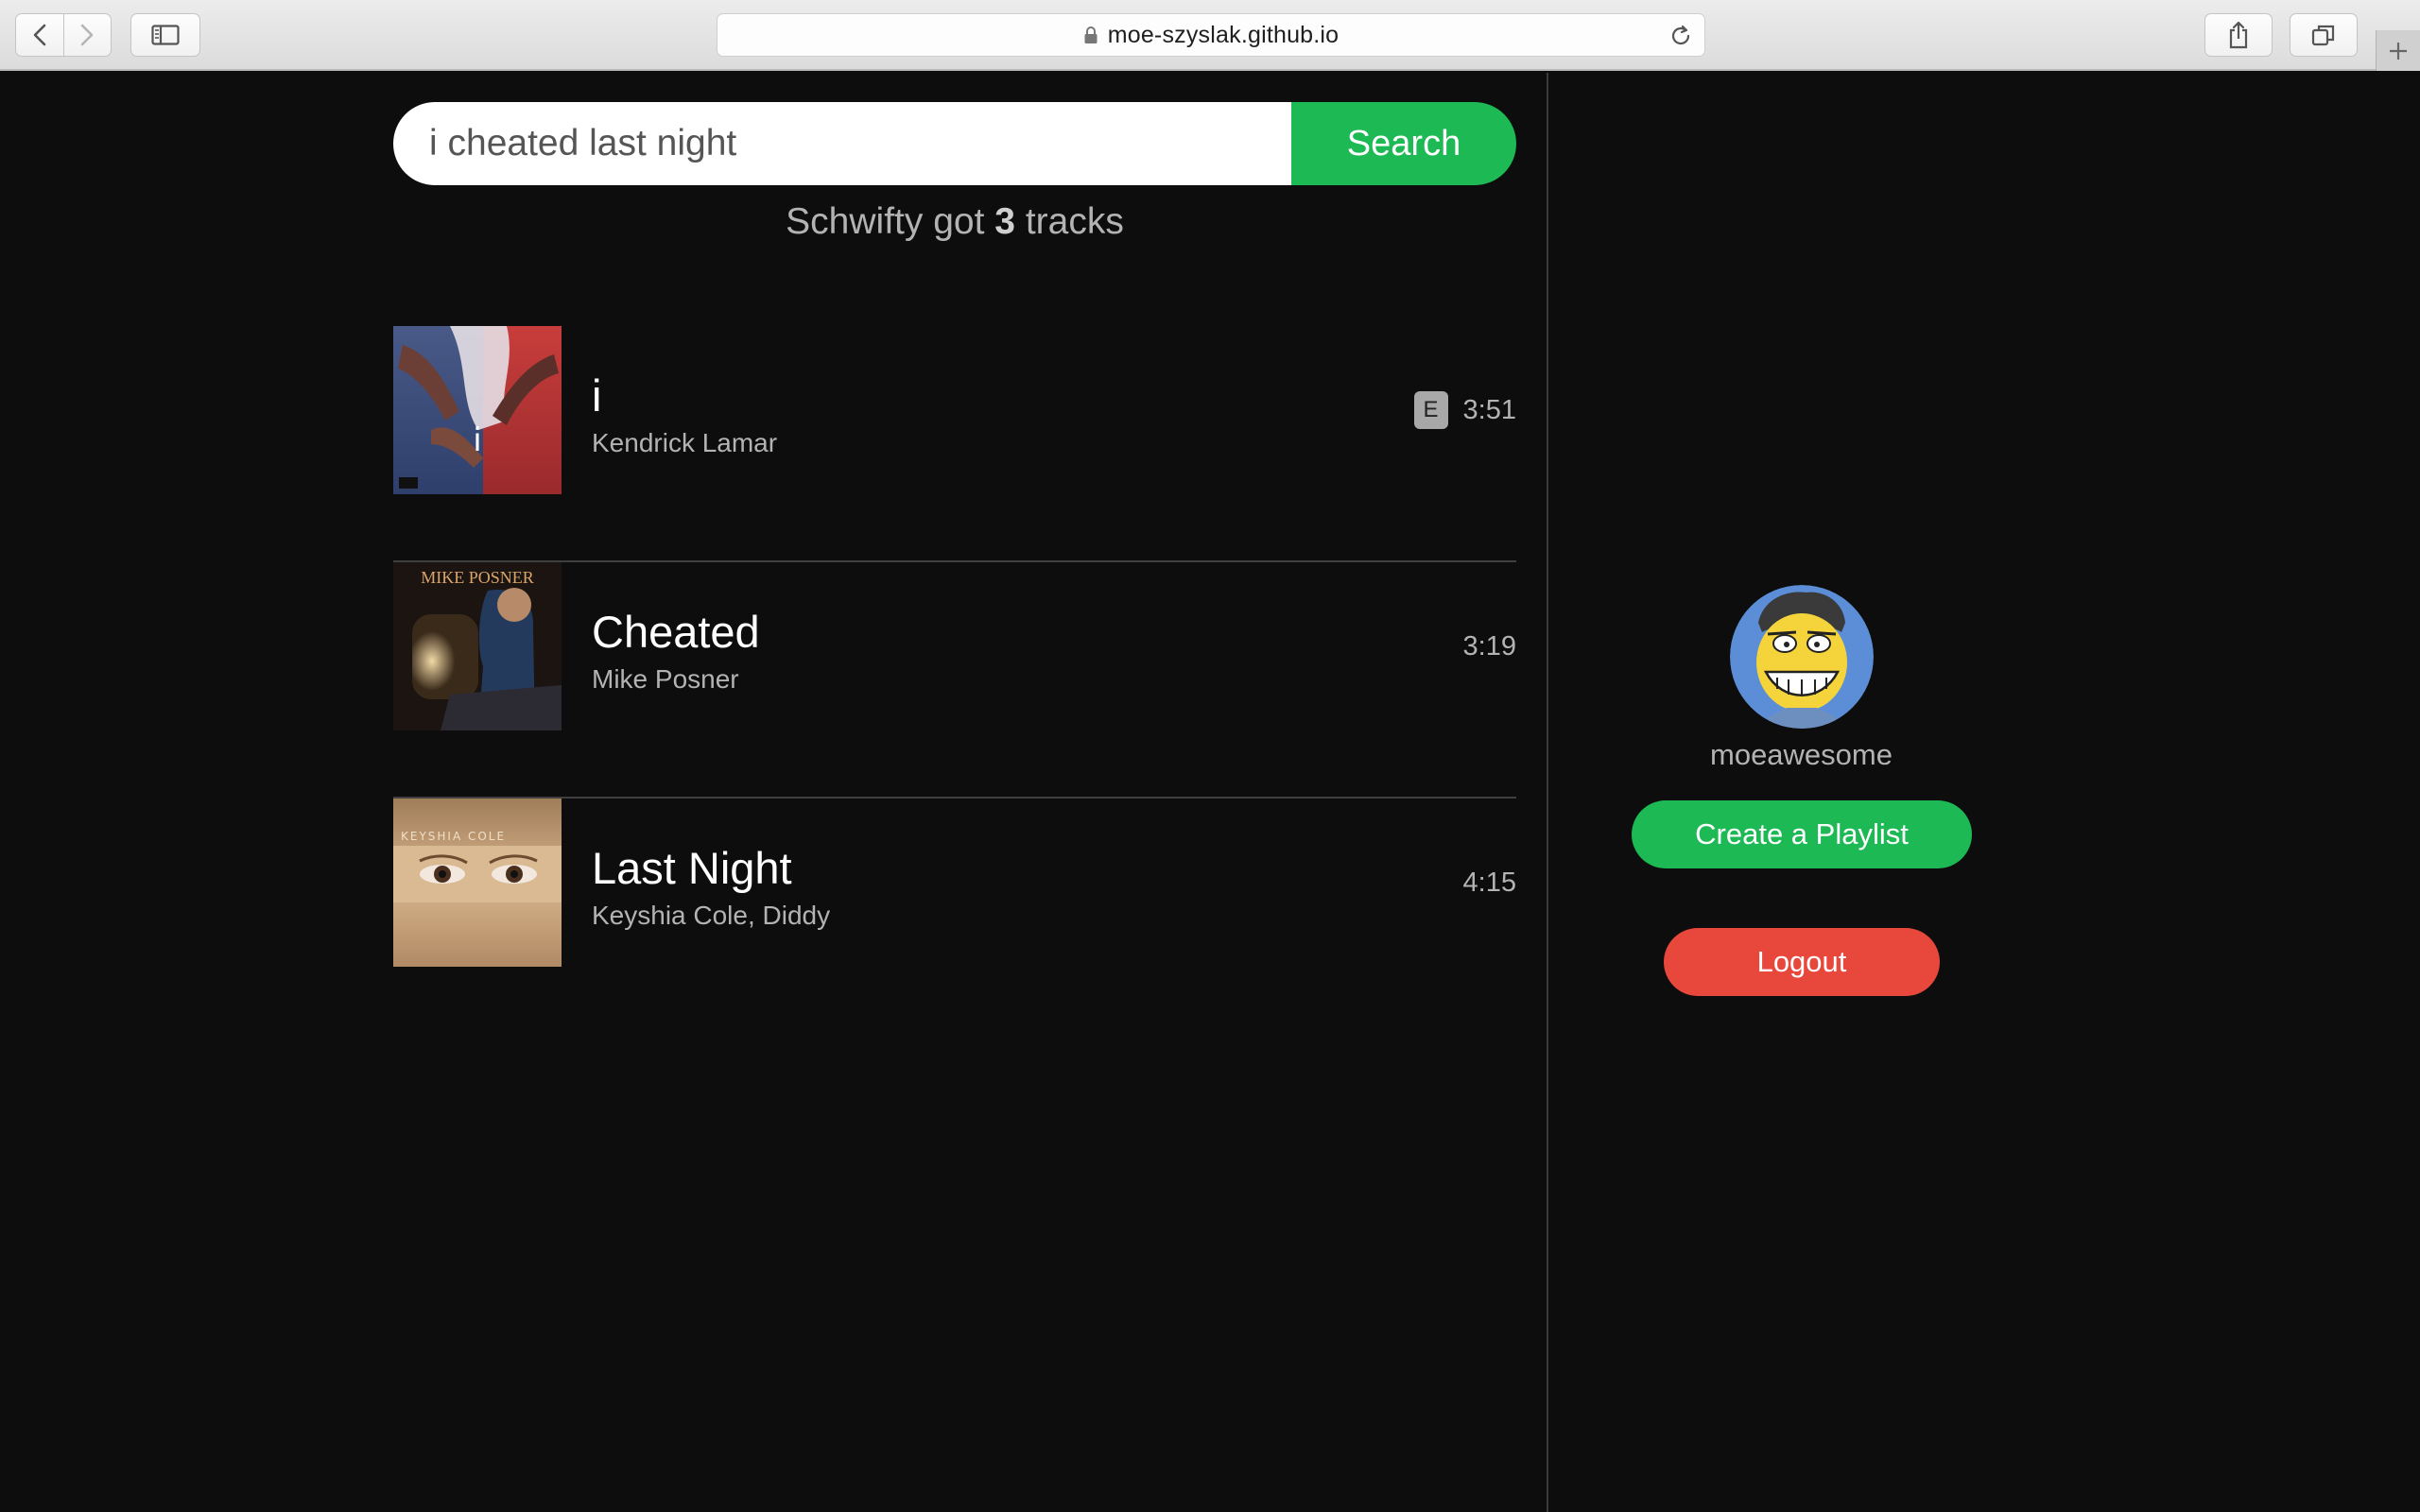  I want to click on track-row: MIKE POSNER Cheated Mike Posner 3:19, so click(954, 680).